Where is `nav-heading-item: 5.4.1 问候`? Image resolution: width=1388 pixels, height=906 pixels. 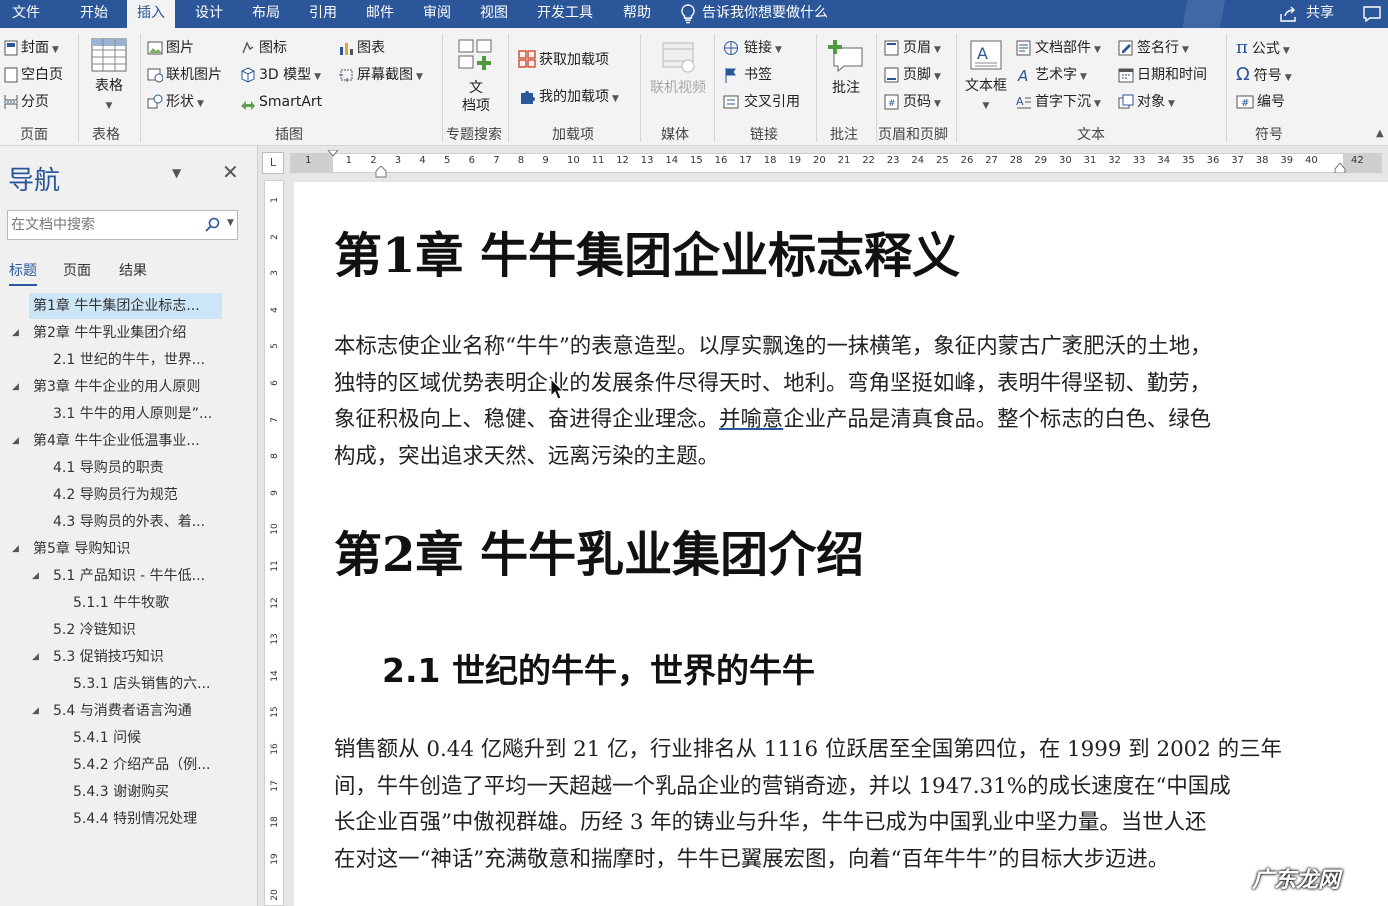
nav-heading-item: 5.4.1 问候 is located at coordinates (145, 738).